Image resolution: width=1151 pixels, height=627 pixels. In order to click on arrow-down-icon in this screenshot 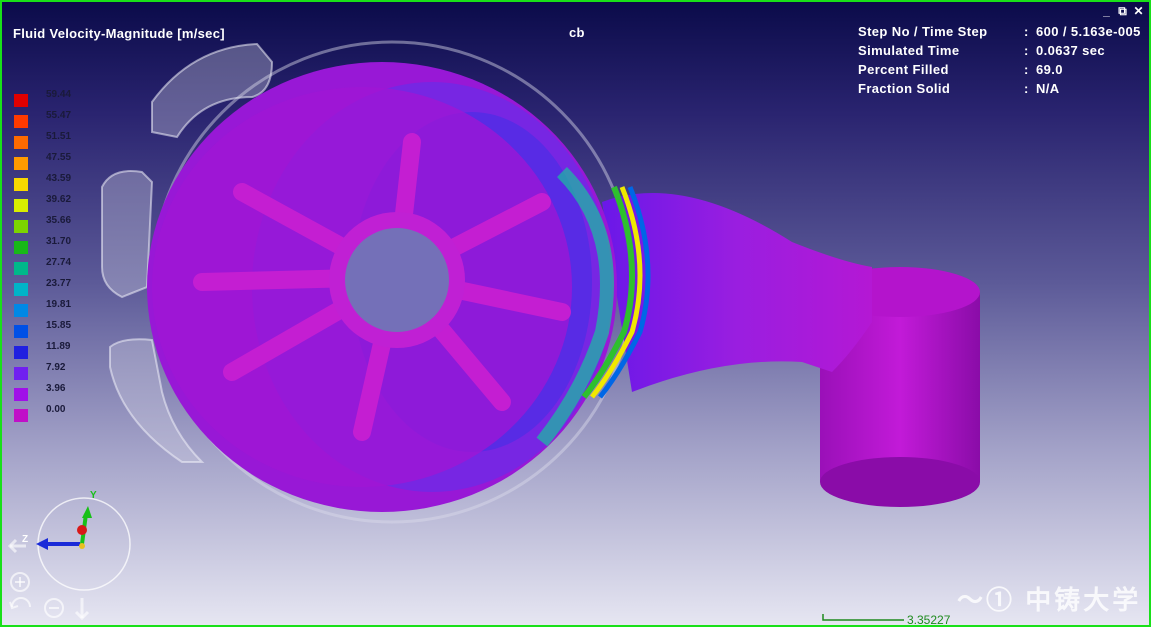, I will do `click(82, 609)`.